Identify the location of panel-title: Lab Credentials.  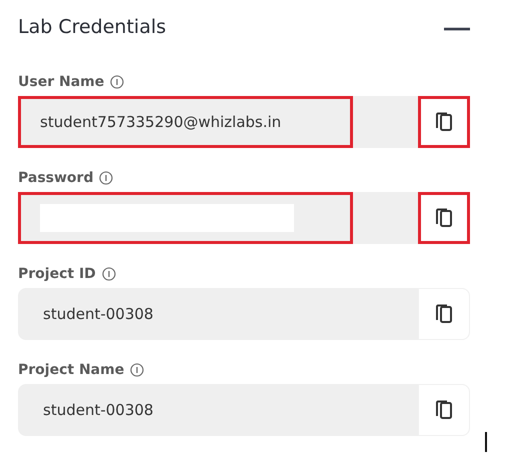
(92, 27).